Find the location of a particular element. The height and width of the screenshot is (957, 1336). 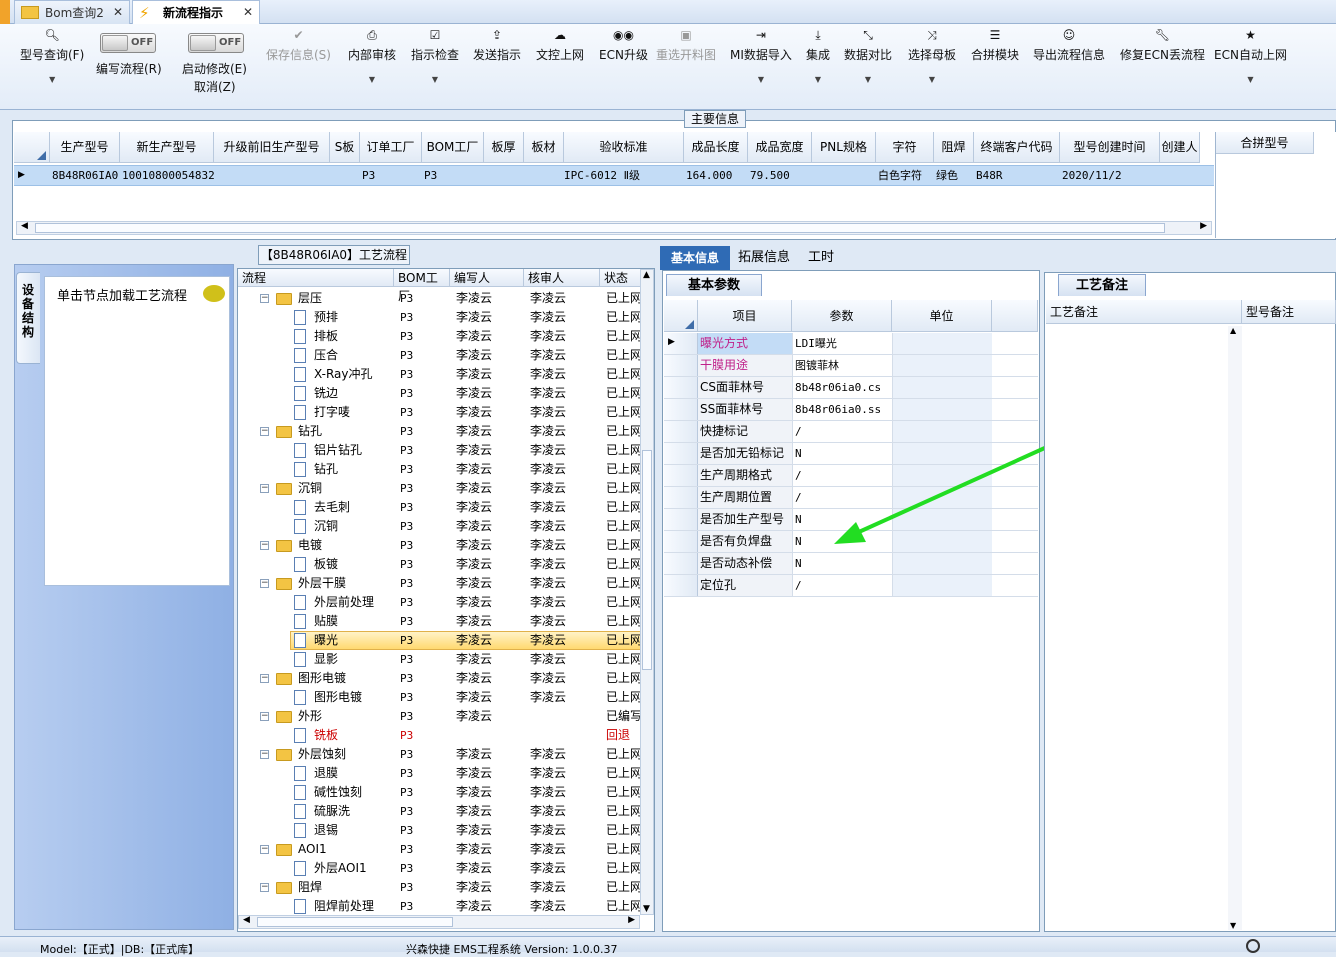

model-query-button: 🔍︎ 型号查询(F) ▼ is located at coordinates (52, 56).